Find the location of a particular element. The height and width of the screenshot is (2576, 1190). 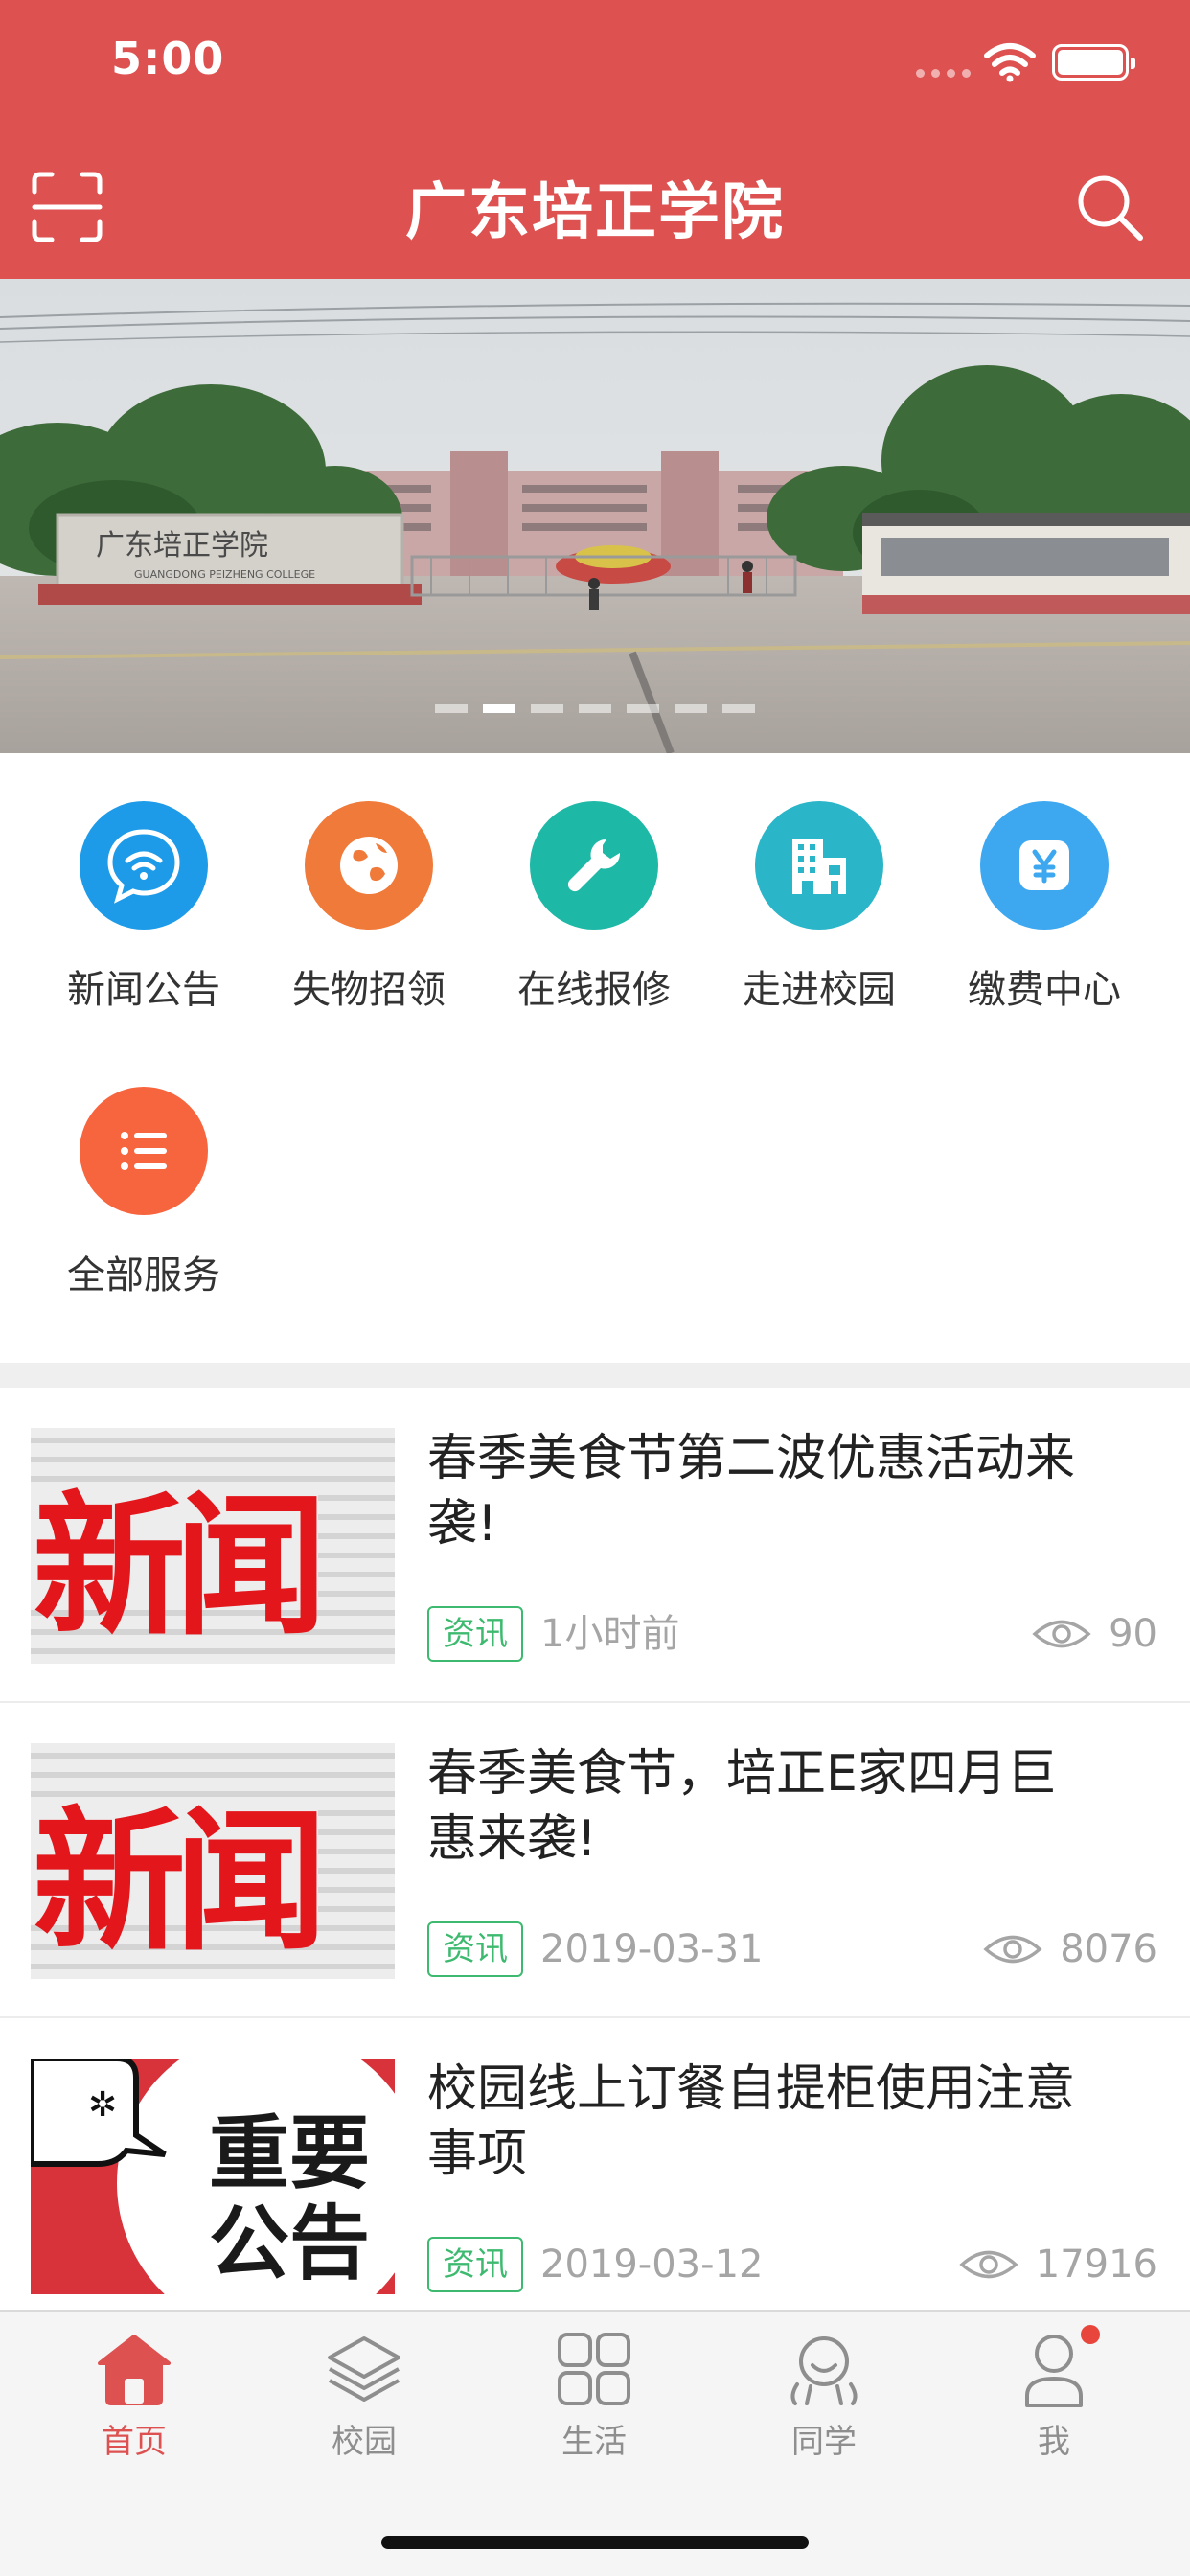

news-thumb-text: 重要 is located at coordinates (289, 2153).